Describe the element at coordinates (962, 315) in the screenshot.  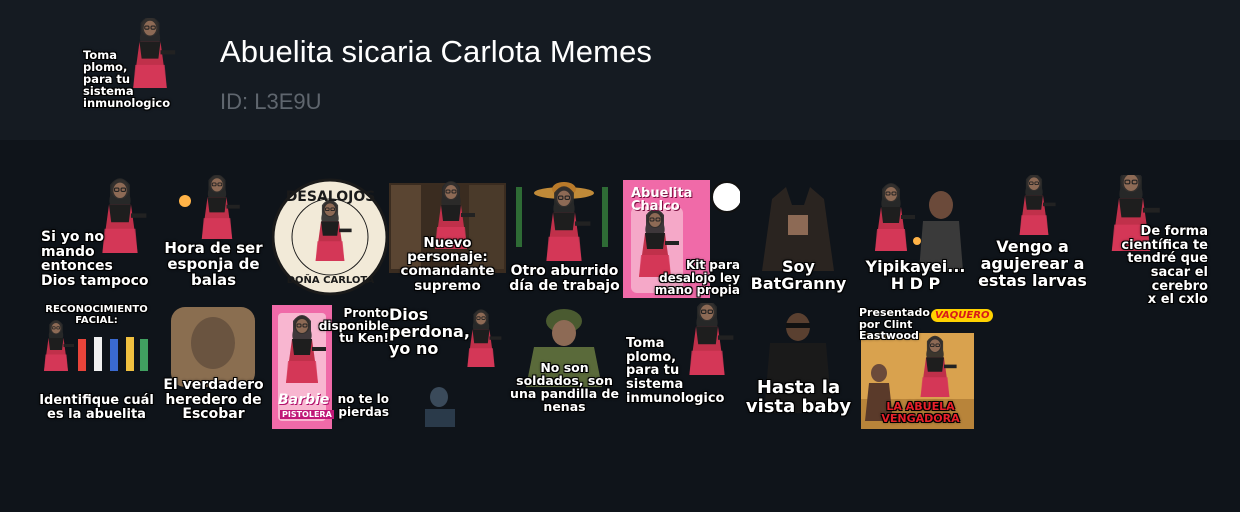
I see `sticker-badge: VAQUERO` at that location.